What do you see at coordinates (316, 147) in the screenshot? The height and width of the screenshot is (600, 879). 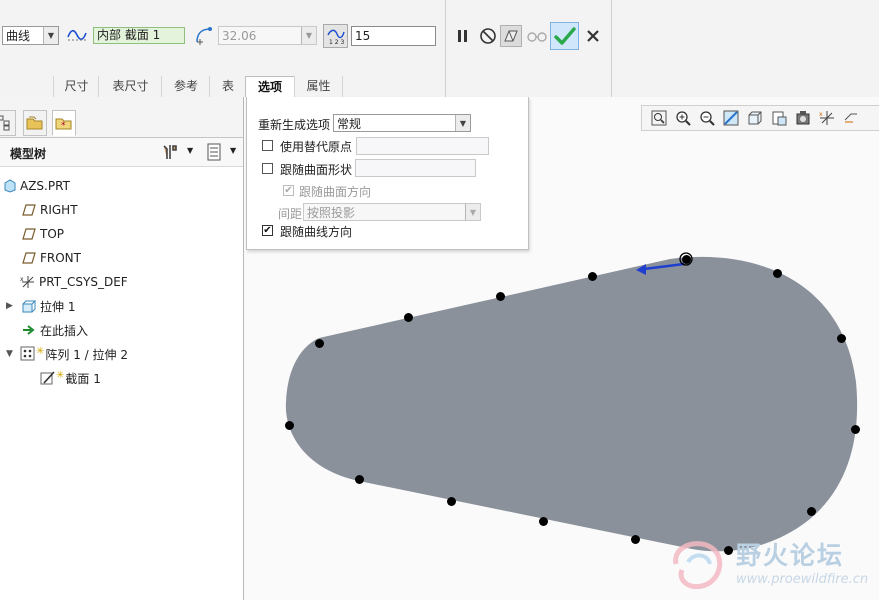 I see `alt-origin-label: 使用替代原点` at bounding box center [316, 147].